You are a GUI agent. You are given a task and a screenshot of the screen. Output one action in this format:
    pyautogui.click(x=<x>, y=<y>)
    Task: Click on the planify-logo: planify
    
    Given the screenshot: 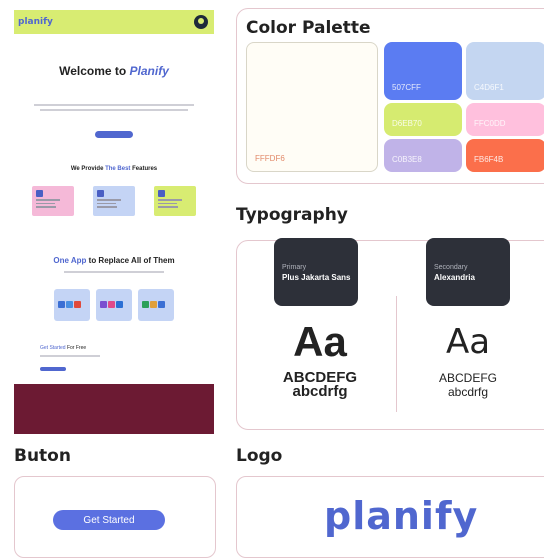 What is the action you would take?
    pyautogui.click(x=401, y=516)
    